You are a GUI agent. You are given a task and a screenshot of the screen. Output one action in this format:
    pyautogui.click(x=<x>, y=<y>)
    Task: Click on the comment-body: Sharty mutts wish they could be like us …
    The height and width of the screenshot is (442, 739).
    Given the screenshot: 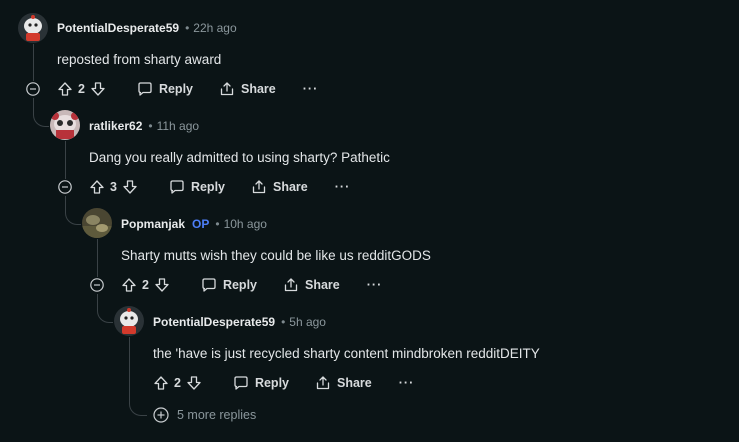 What is the action you would take?
    pyautogui.click(x=276, y=255)
    